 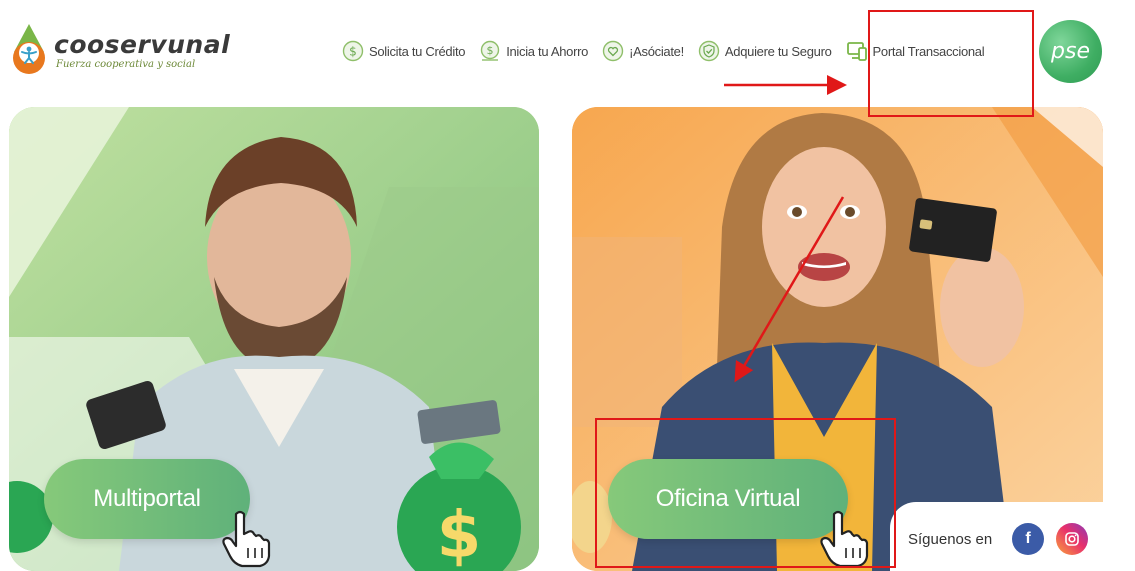 I want to click on instagram-glyph, so click(x=1072, y=539).